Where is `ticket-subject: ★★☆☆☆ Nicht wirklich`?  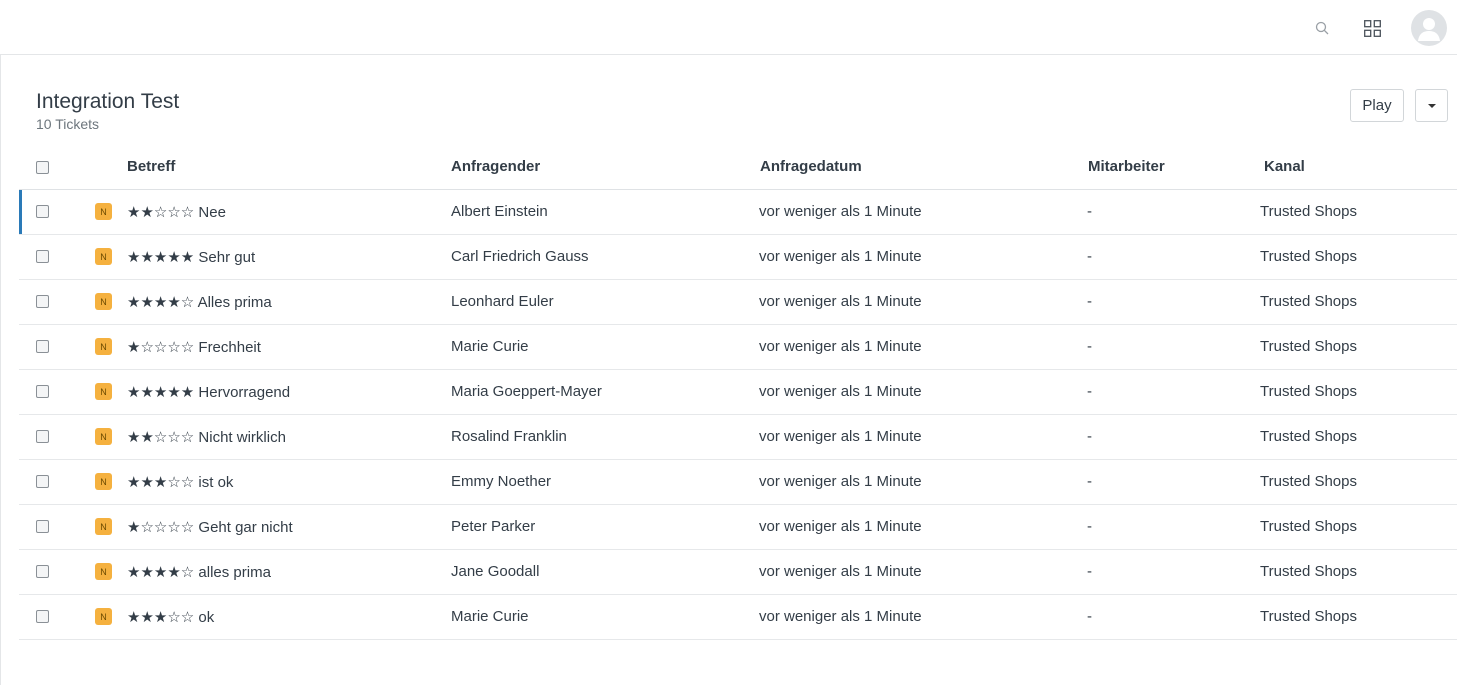 ticket-subject: ★★☆☆☆ Nicht wirklich is located at coordinates (206, 437).